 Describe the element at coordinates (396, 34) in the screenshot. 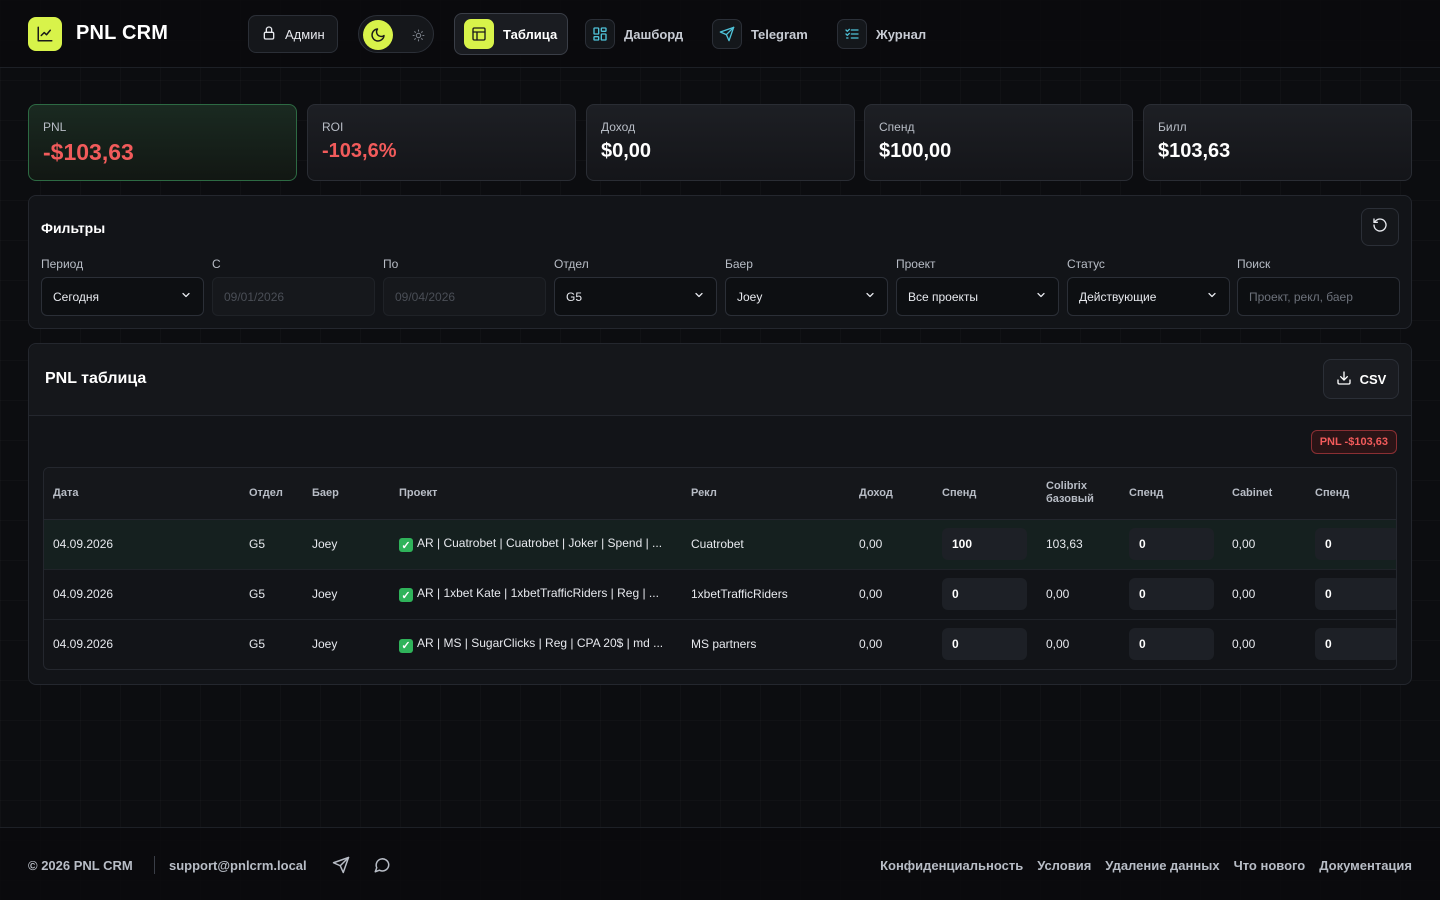

I see `theme-toggle` at that location.